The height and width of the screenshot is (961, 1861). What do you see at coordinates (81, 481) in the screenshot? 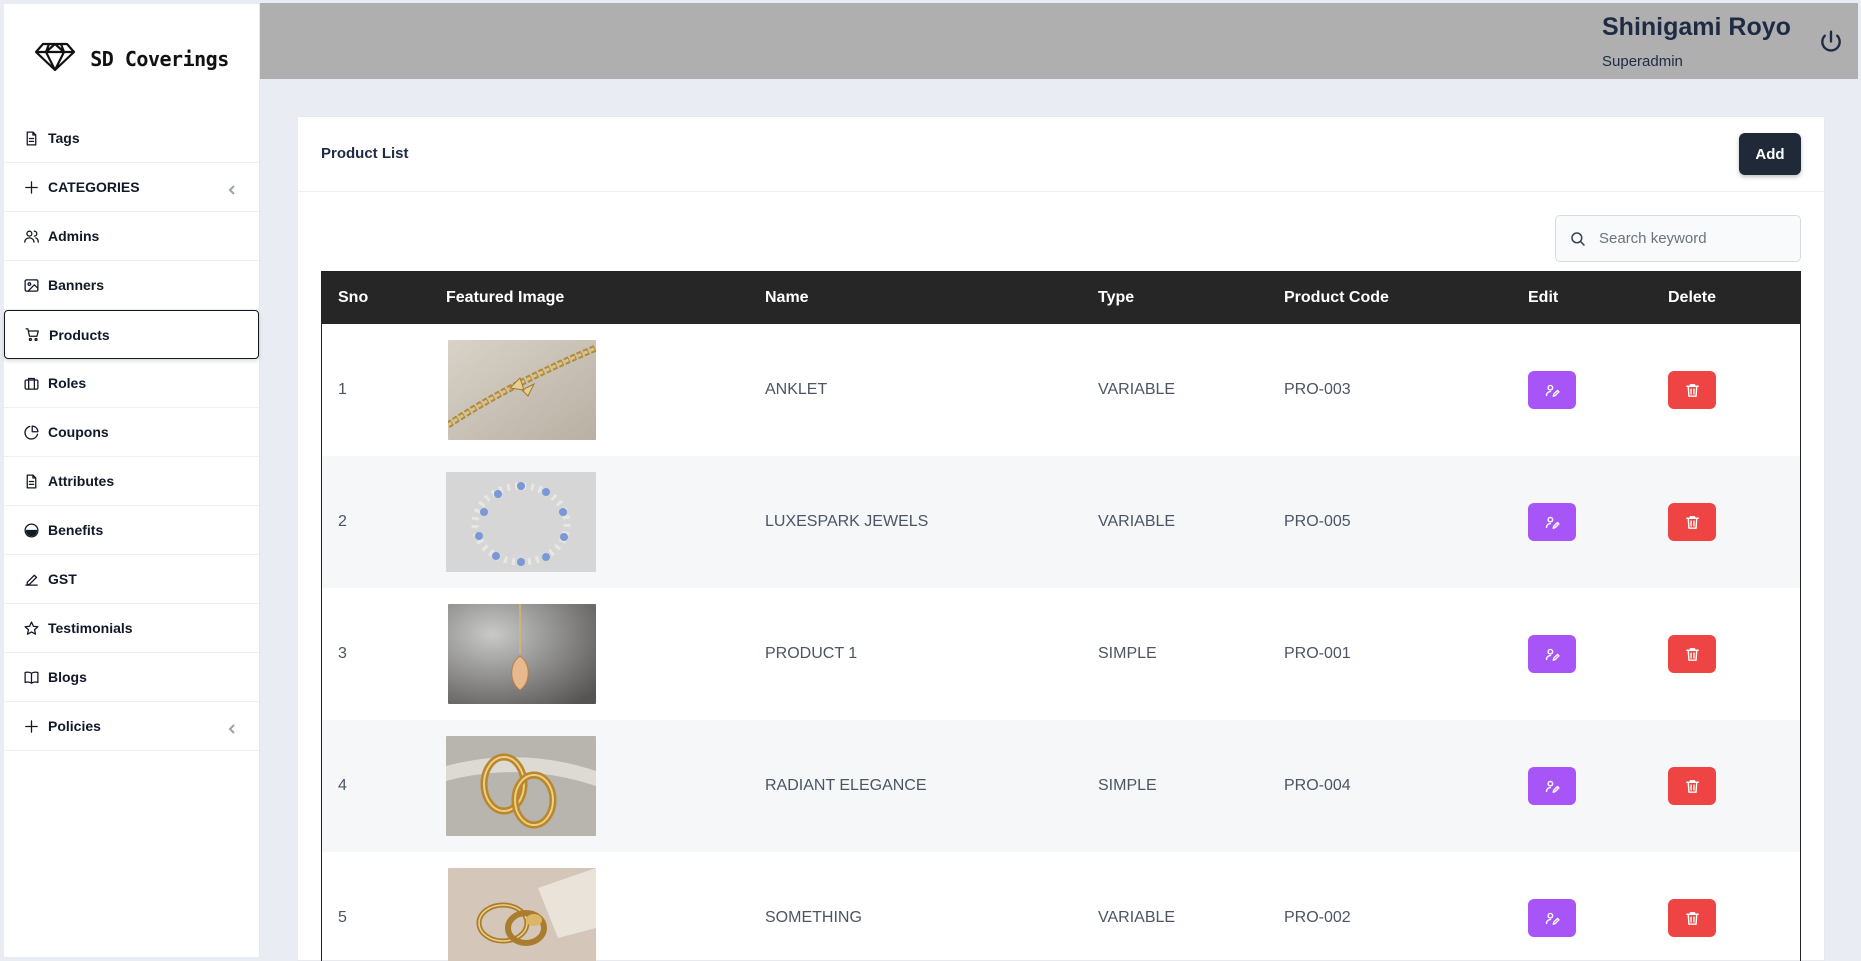
I see `sidebar-item-label: Attributes` at bounding box center [81, 481].